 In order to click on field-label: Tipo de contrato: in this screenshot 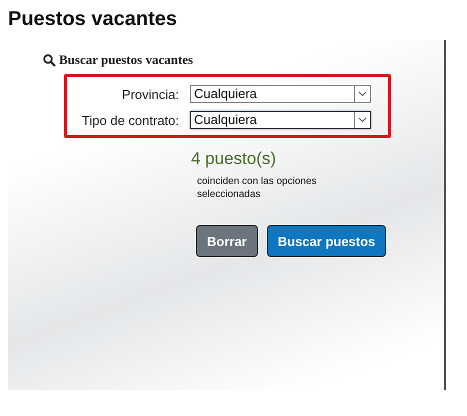, I will do `click(129, 120)`.